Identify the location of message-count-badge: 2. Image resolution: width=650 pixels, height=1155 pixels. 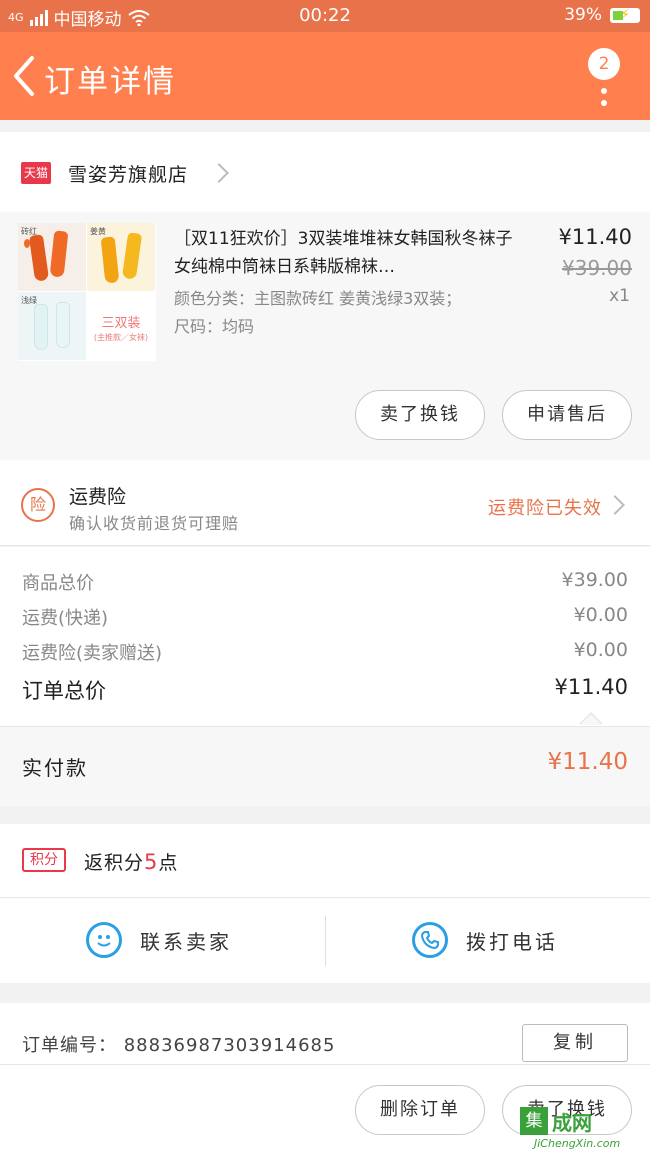
(604, 64).